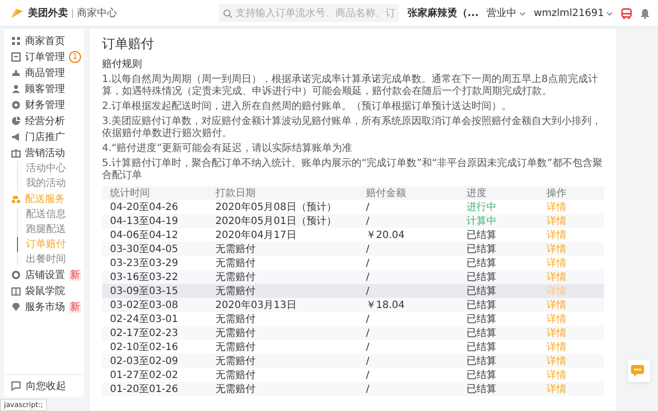  What do you see at coordinates (307, 107) in the screenshot?
I see `rule-text: 2.订单根据发起配送时间，进入所在自然周的赔付账单。（预订单根据订单预计送达时间）。` at bounding box center [307, 107].